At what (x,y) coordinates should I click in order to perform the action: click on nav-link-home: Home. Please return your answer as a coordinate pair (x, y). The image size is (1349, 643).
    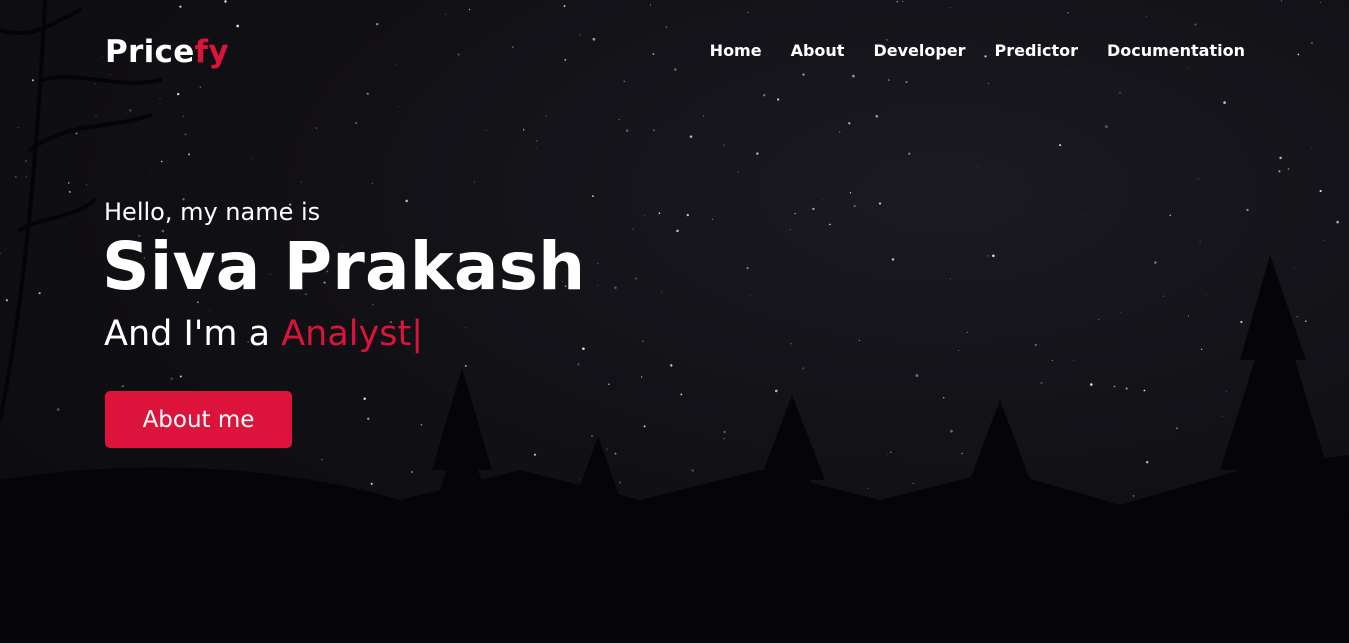
    Looking at the image, I should click on (736, 51).